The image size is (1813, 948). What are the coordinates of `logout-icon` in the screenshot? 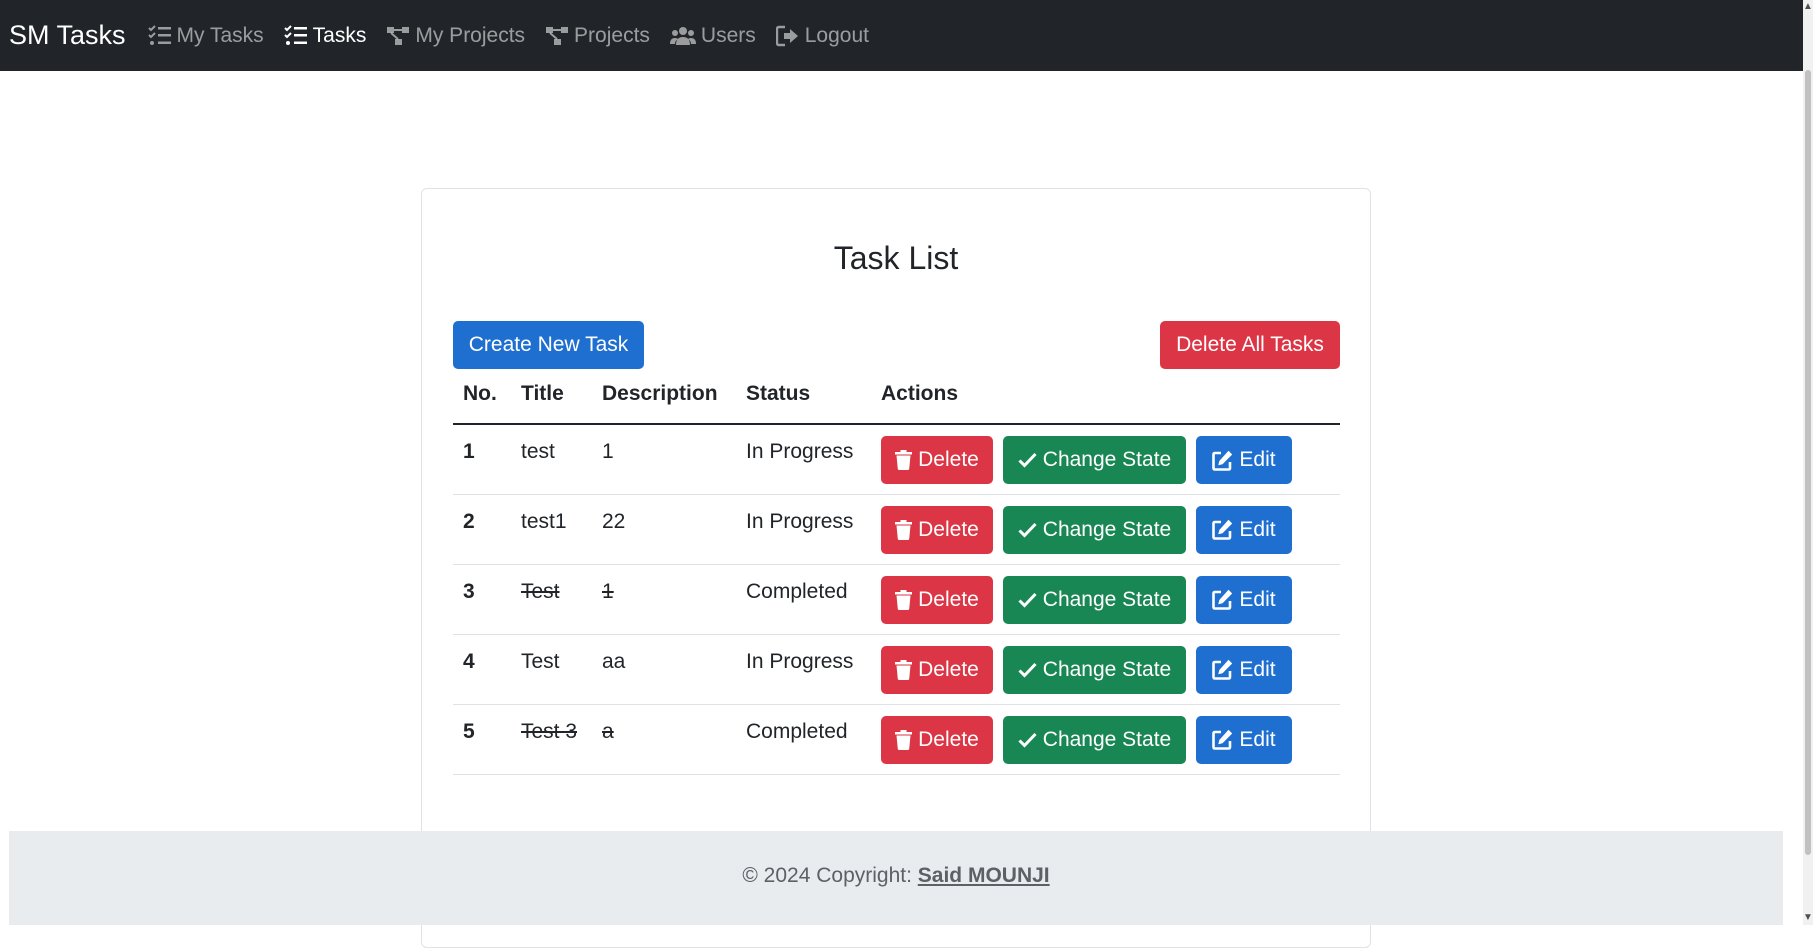 It's located at (786, 35).